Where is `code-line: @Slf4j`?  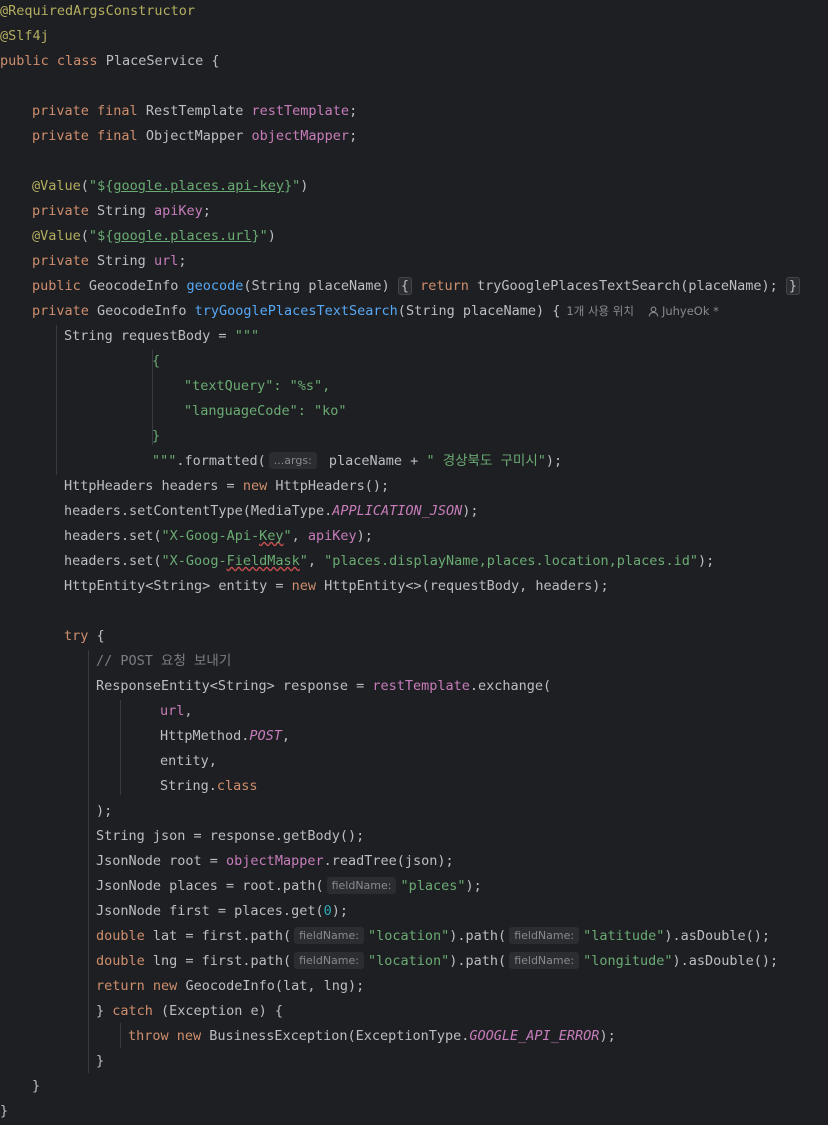 code-line: @Slf4j is located at coordinates (24, 36).